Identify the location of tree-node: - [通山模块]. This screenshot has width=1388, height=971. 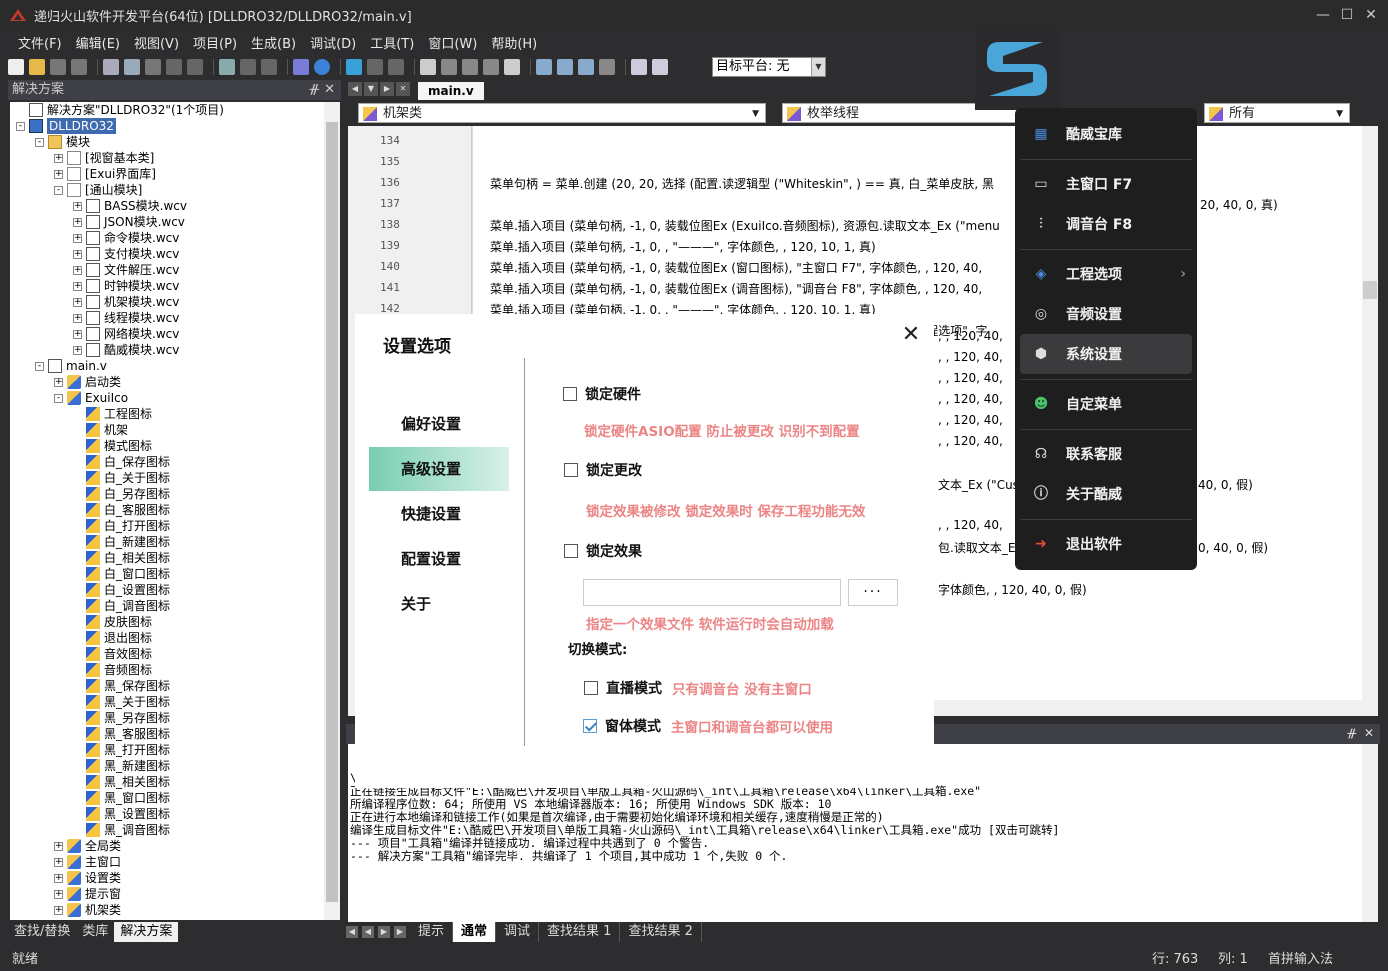
(98, 190).